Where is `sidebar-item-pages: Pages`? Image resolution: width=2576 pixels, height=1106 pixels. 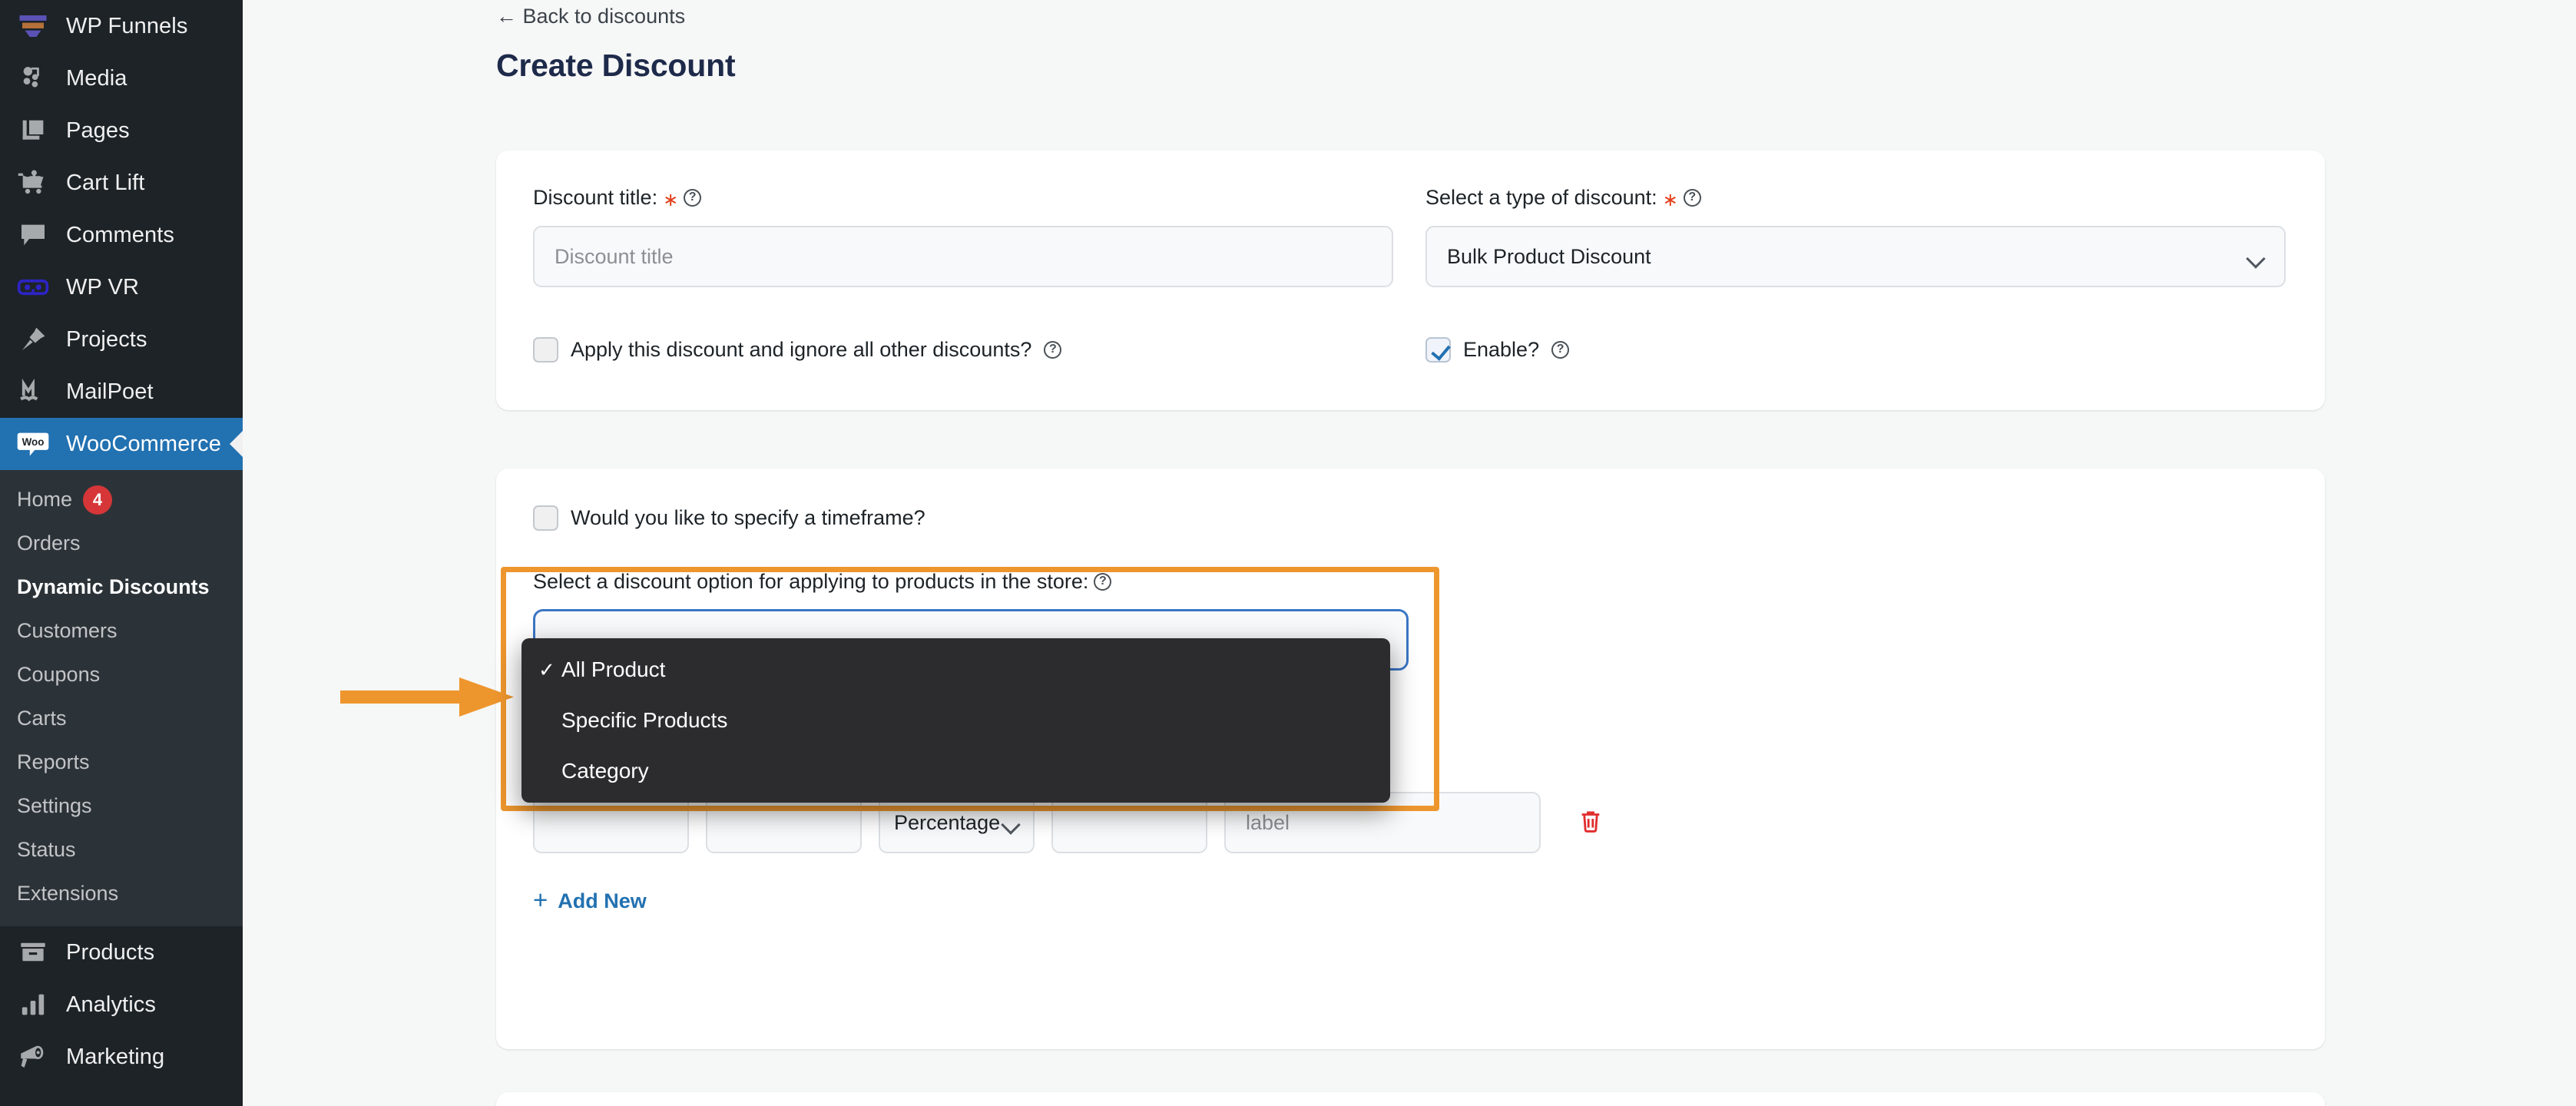 sidebar-item-pages: Pages is located at coordinates (121, 130).